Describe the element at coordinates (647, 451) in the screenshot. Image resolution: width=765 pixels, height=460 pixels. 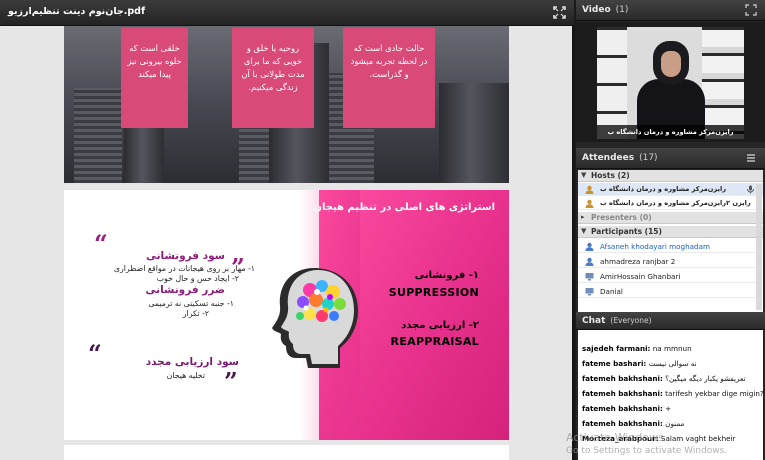
I see `windows-activation-hint: Go to Settings to activate Windows.` at that location.